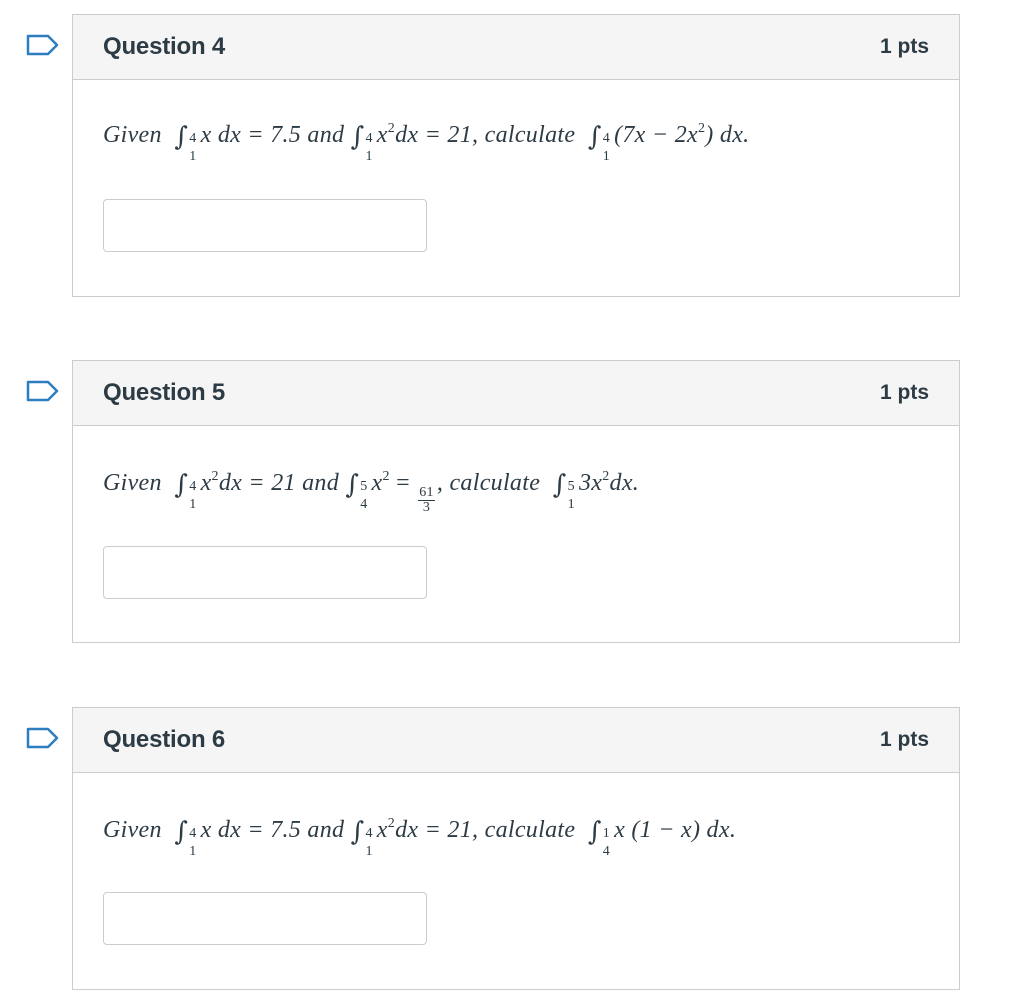 Image resolution: width=1024 pixels, height=1005 pixels. Describe the element at coordinates (516, 393) in the screenshot. I see `question-header: Question 5 1 pts` at that location.